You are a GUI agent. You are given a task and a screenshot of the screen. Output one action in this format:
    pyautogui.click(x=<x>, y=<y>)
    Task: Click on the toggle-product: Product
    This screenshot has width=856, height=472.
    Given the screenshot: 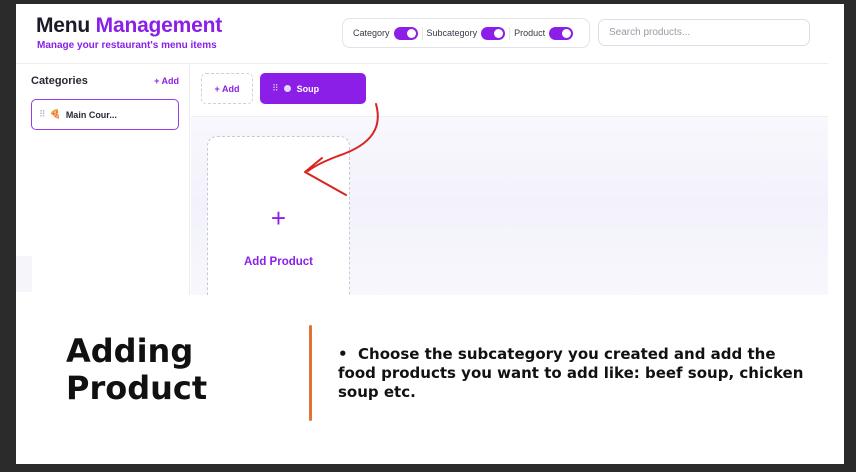 What is the action you would take?
    pyautogui.click(x=543, y=33)
    